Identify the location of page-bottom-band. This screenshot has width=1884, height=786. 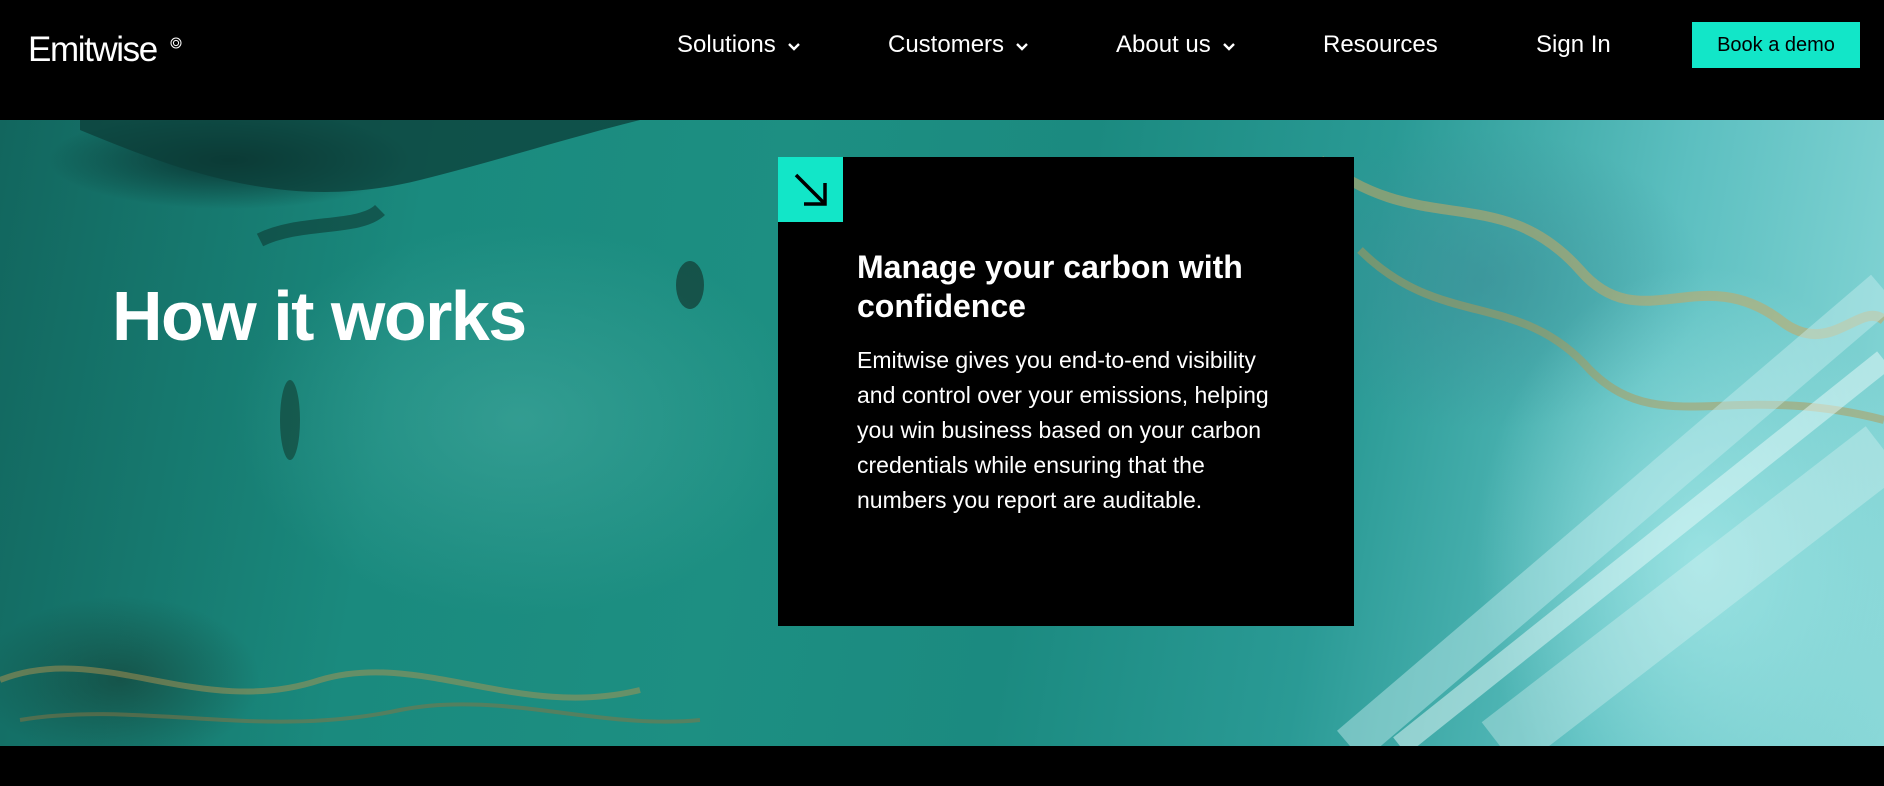
(942, 766).